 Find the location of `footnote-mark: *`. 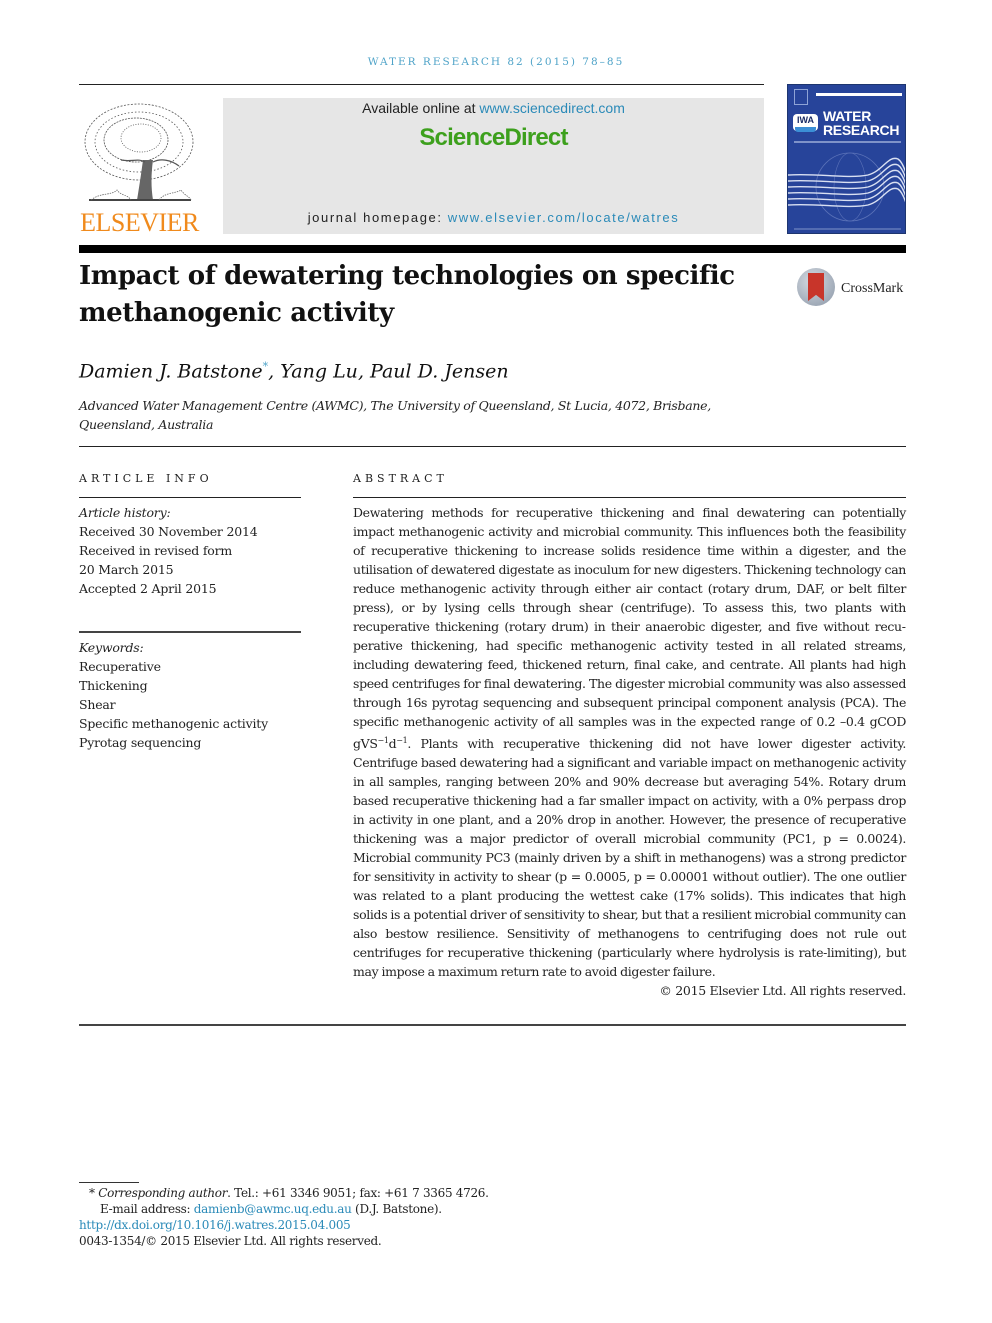

footnote-mark: * is located at coordinates (92, 1193).